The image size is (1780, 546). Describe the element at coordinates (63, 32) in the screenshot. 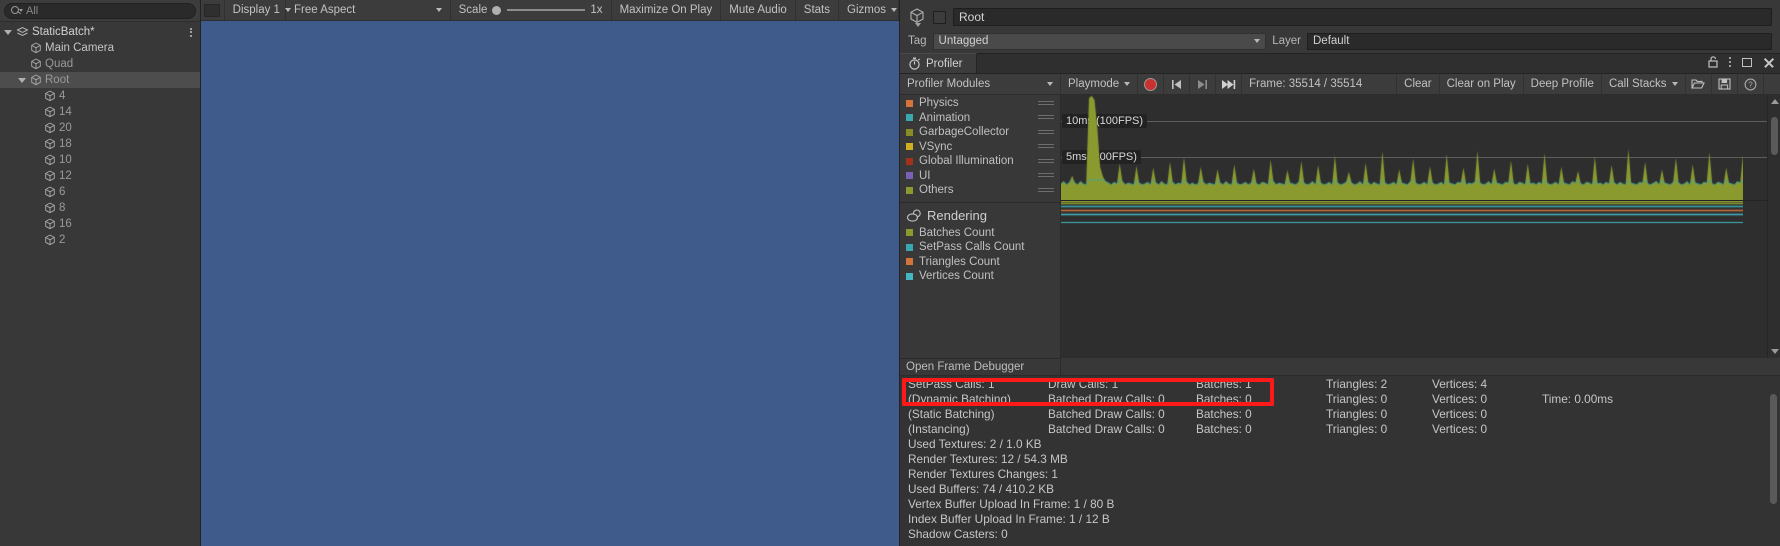

I see `hierarchy-item-label: StaticBatch*` at that location.